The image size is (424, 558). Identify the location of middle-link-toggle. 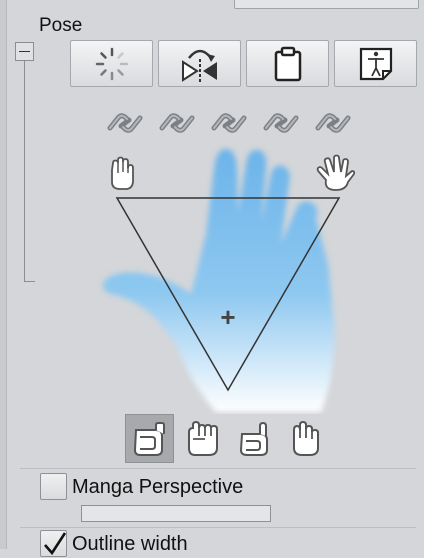
(229, 123).